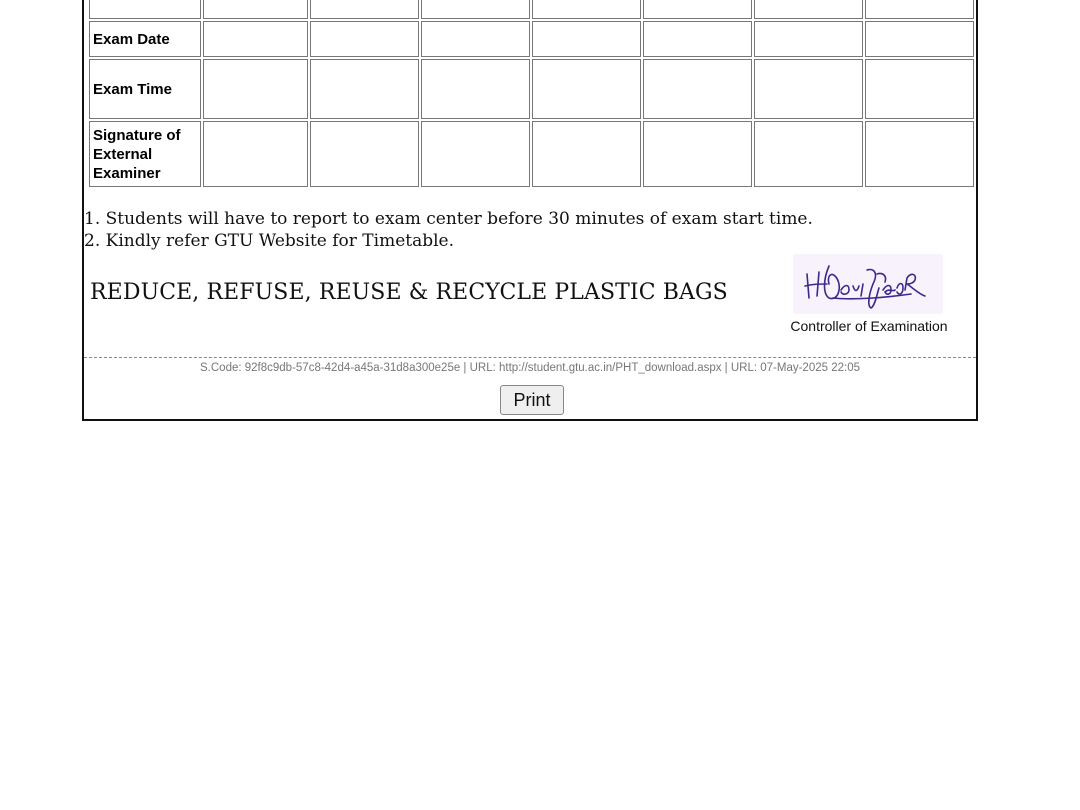 The width and height of the screenshot is (1080, 810). Describe the element at coordinates (145, 154) in the screenshot. I see `row-label: Signature of External Examiner` at that location.